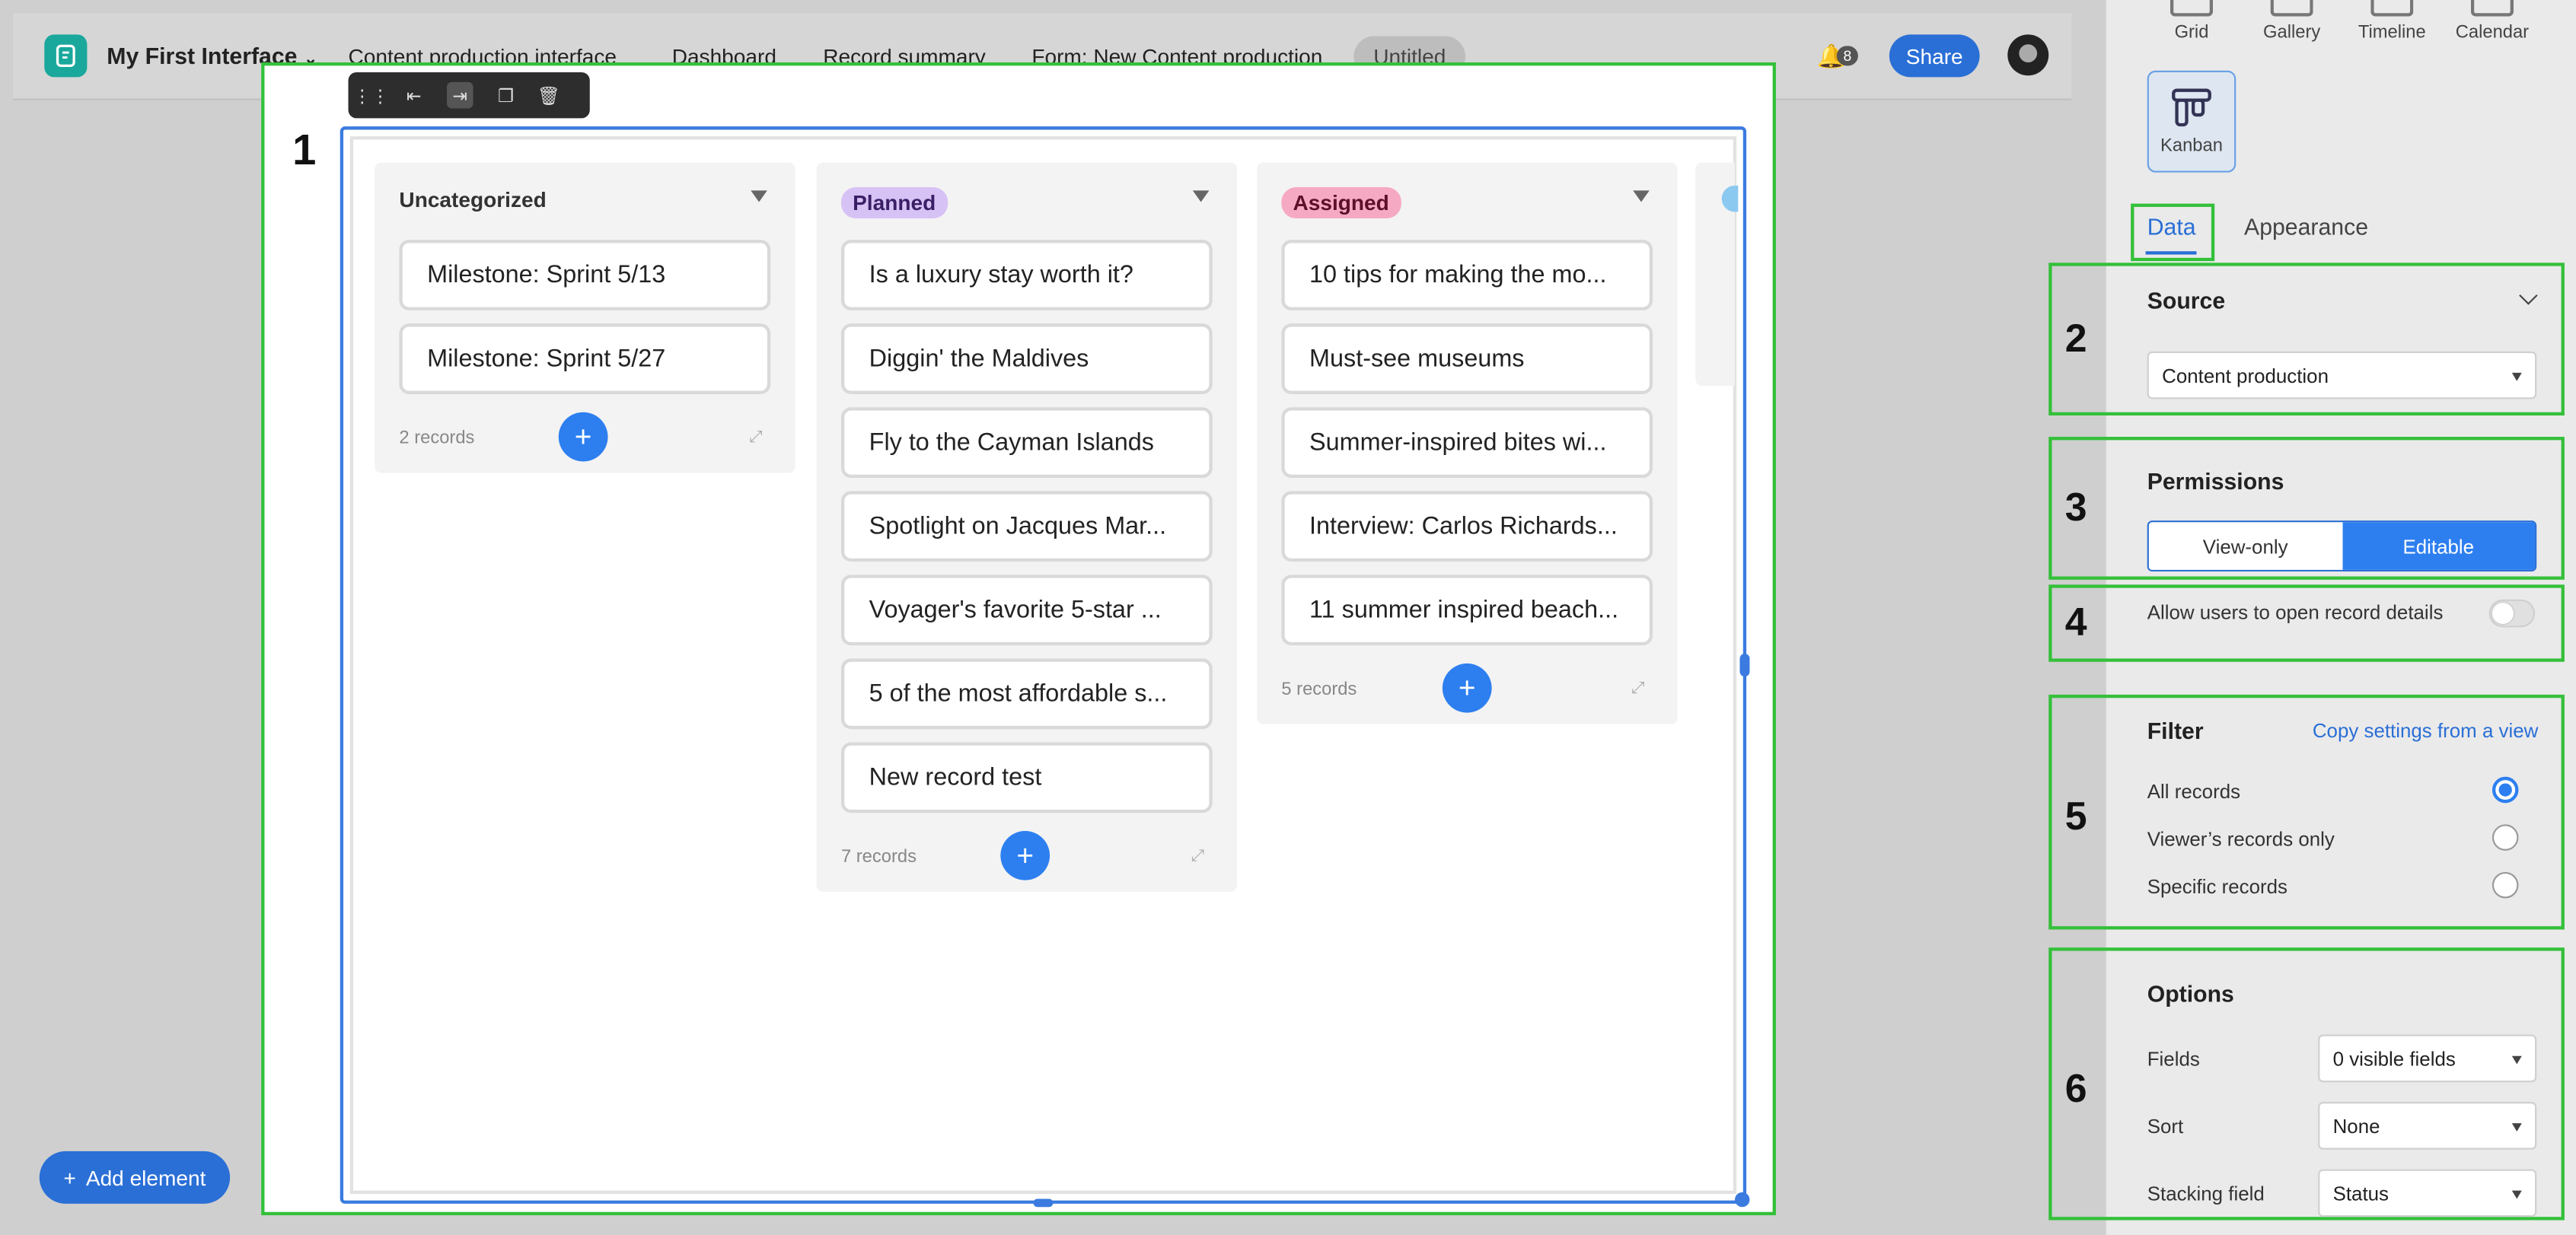 The width and height of the screenshot is (2576, 1235). Describe the element at coordinates (2245, 375) in the screenshot. I see `source-value: Content production` at that location.